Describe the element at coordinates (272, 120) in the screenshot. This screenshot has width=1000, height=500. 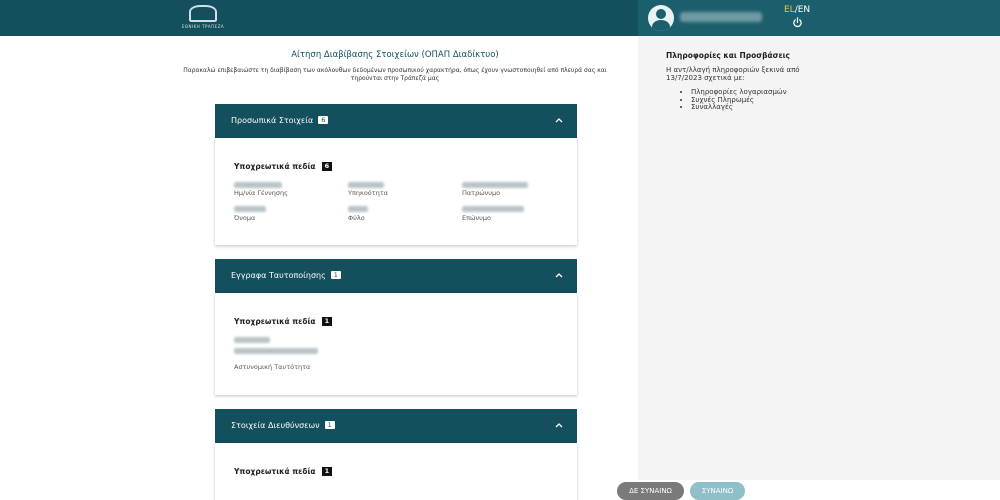
I see `card-title-text: Προσωπικά Στοιχεία` at that location.